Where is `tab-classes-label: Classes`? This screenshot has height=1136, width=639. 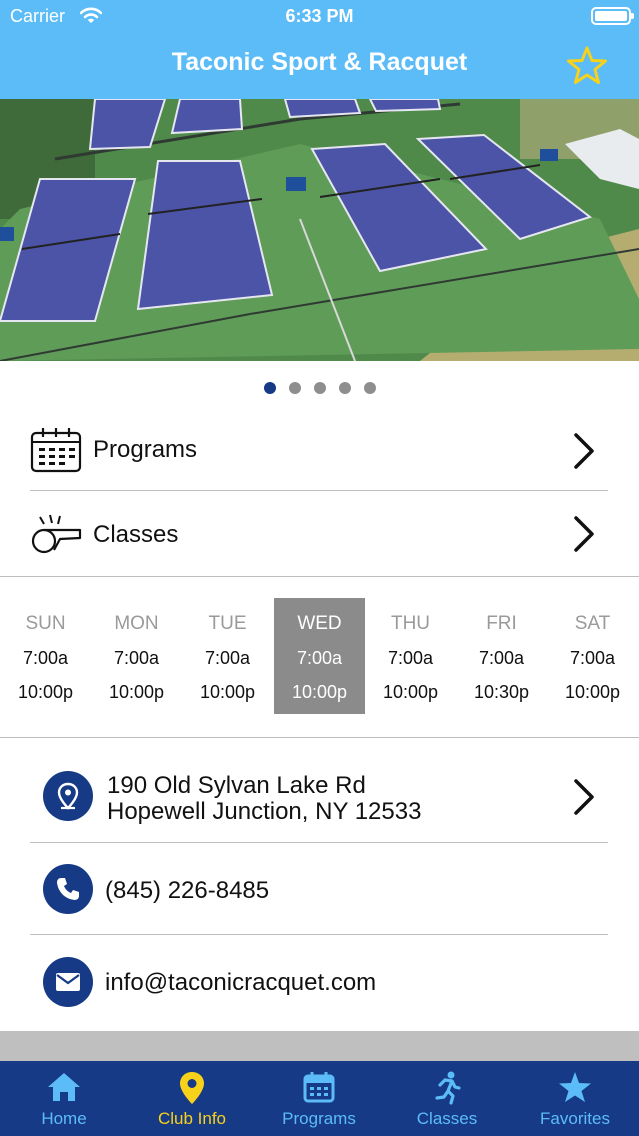
tab-classes-label: Classes is located at coordinates (447, 1118).